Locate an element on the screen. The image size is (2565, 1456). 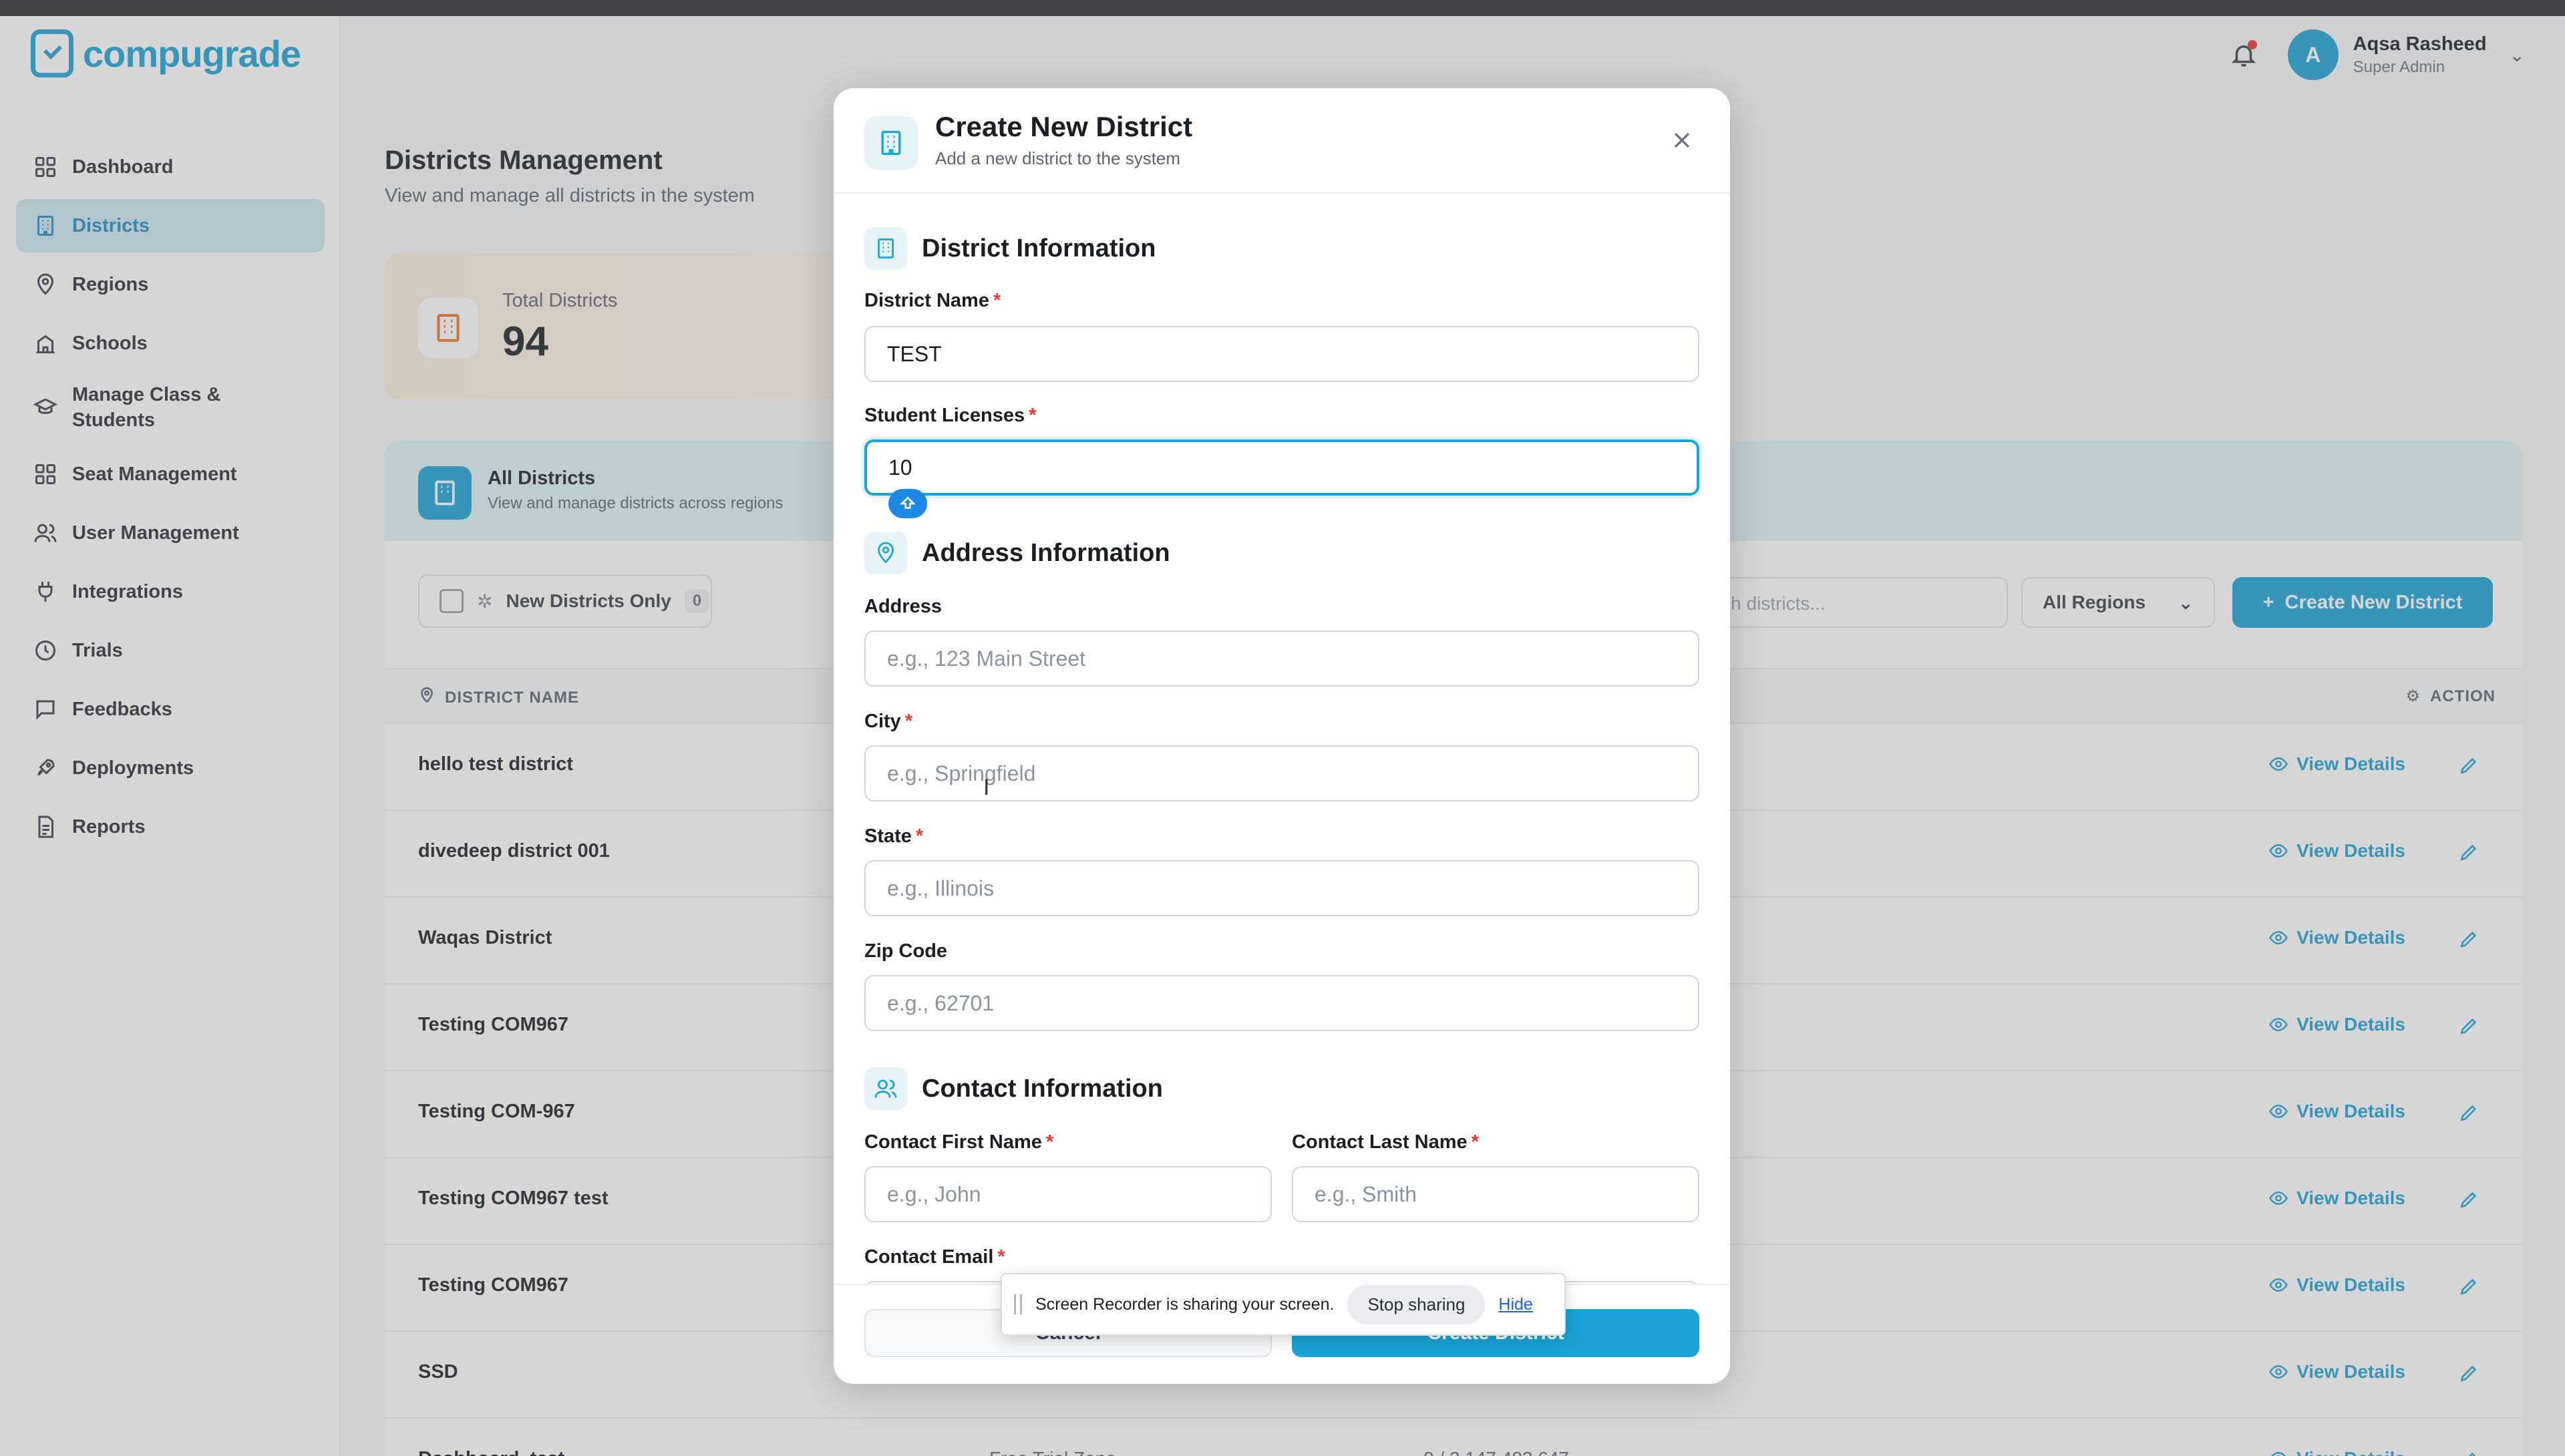
modal-subtitle: Add a new district to the system is located at coordinates (1058, 158).